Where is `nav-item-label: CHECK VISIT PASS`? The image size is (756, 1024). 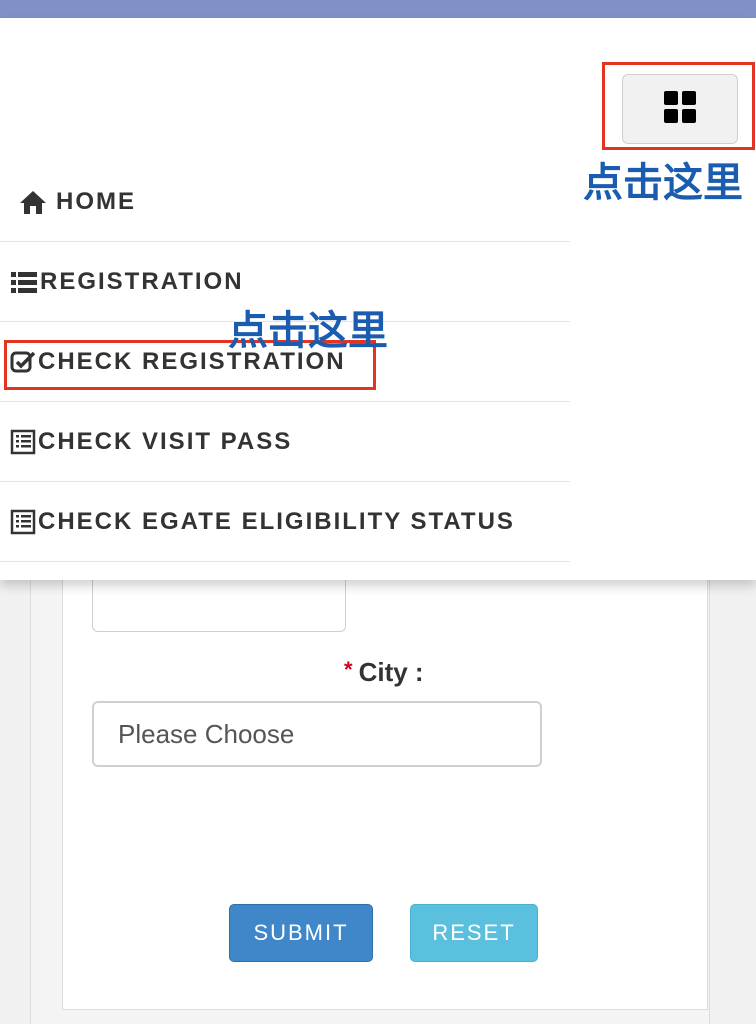
nav-item-label: CHECK VISIT PASS is located at coordinates (165, 441).